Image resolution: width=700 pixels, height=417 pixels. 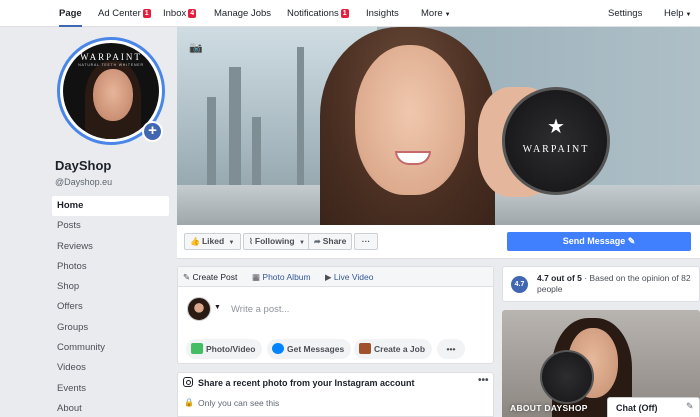 What do you see at coordinates (110, 247) in the screenshot?
I see `sidebar-item-reviews: Reviews` at bounding box center [110, 247].